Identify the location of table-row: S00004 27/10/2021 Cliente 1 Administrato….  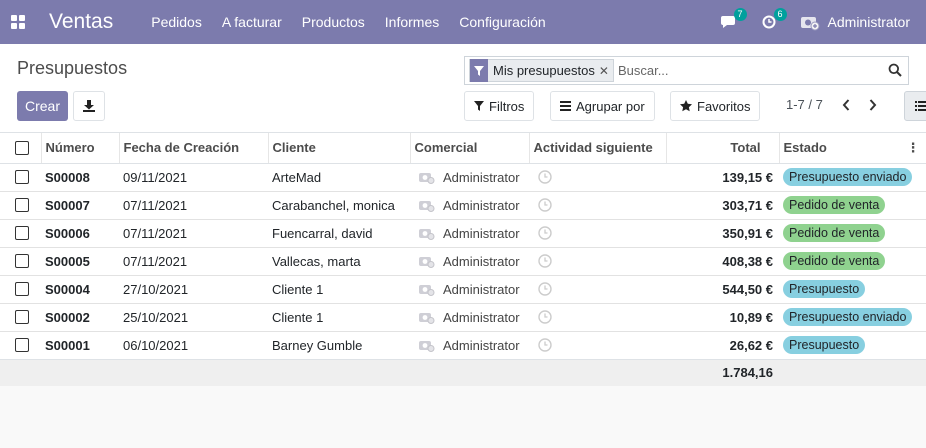
(463, 288).